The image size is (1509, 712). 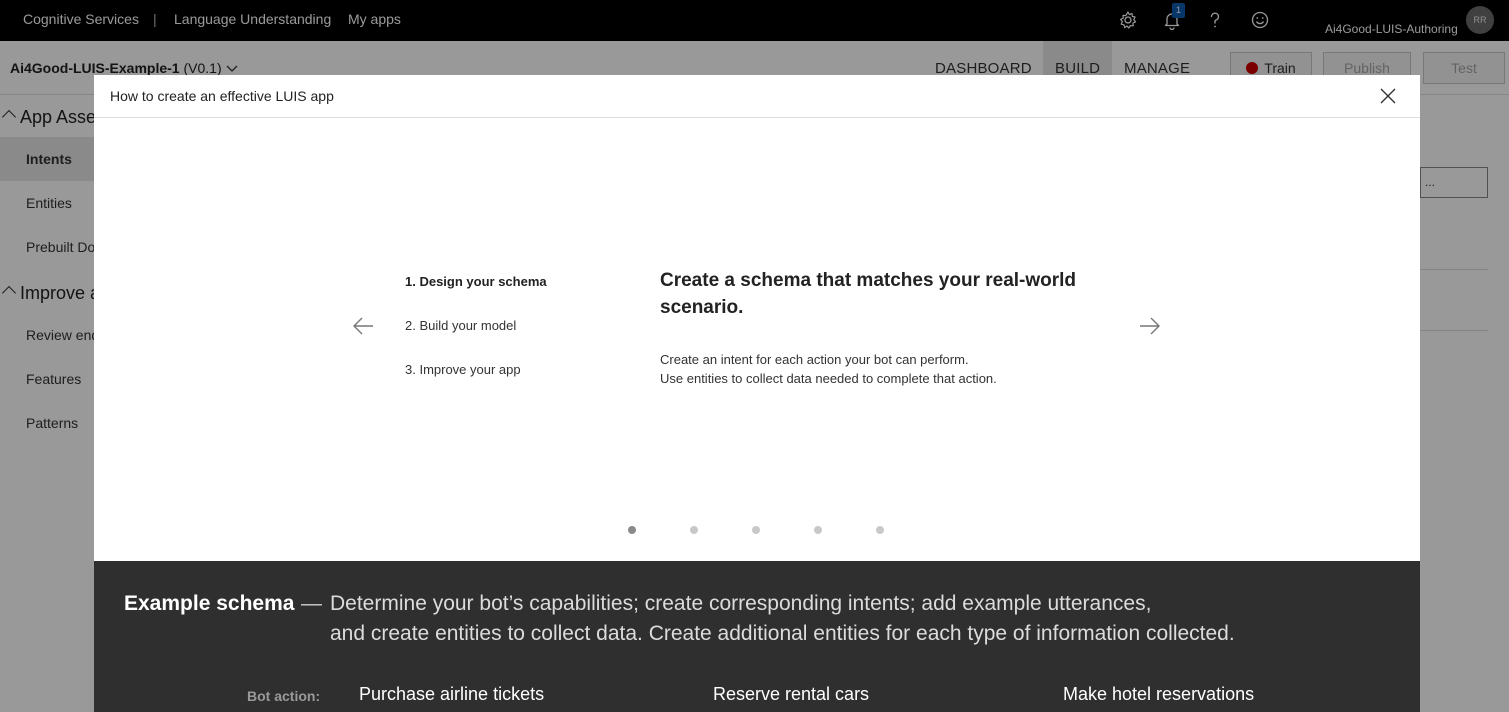 I want to click on bot-action-item: Purchase airline tickets, so click(x=452, y=694).